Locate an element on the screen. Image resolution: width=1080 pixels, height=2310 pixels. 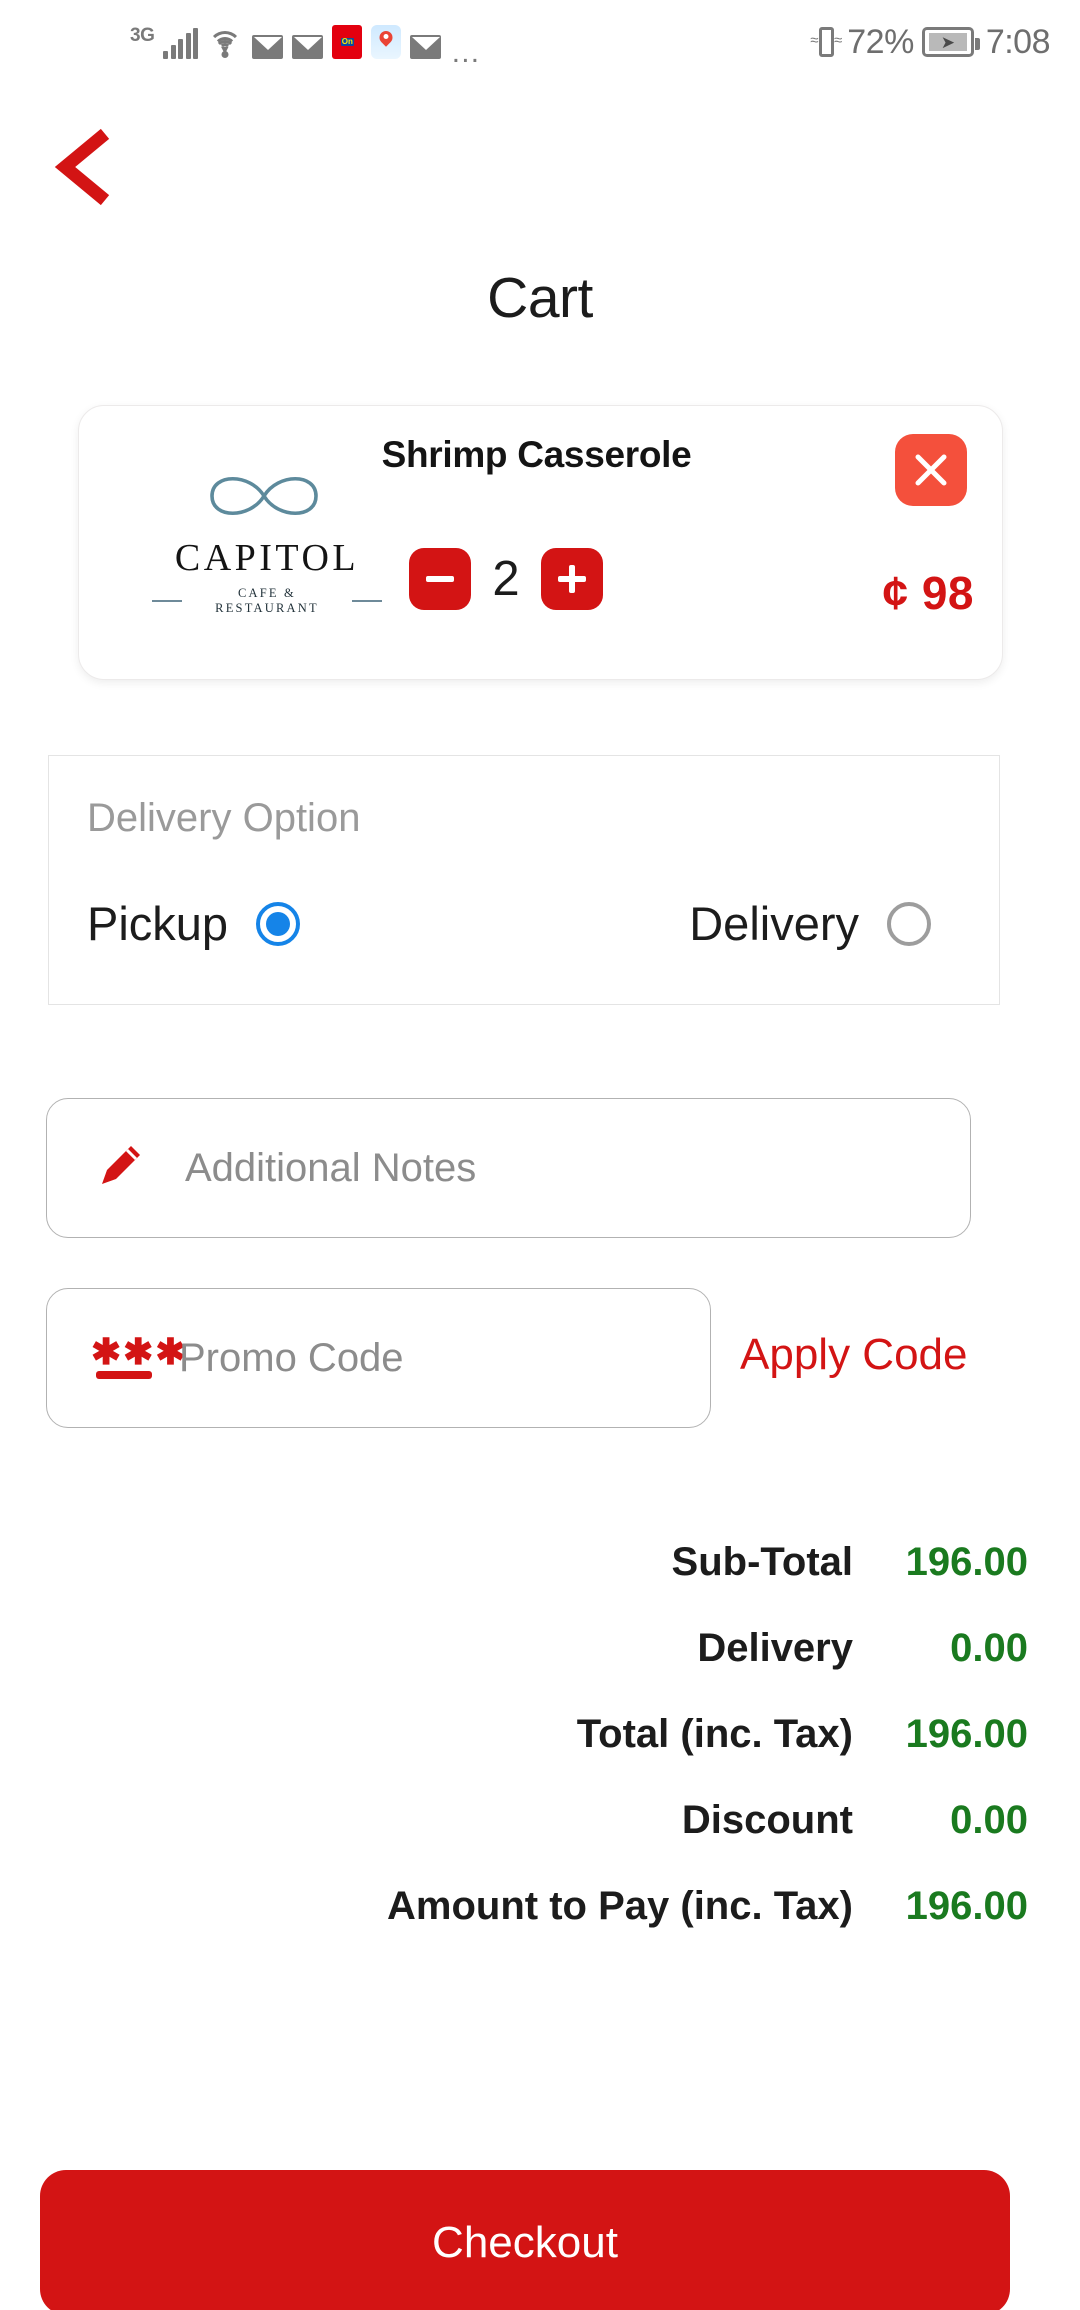
promo-code-field: ✱✱✱ Promo Code is located at coordinates (378, 1358).